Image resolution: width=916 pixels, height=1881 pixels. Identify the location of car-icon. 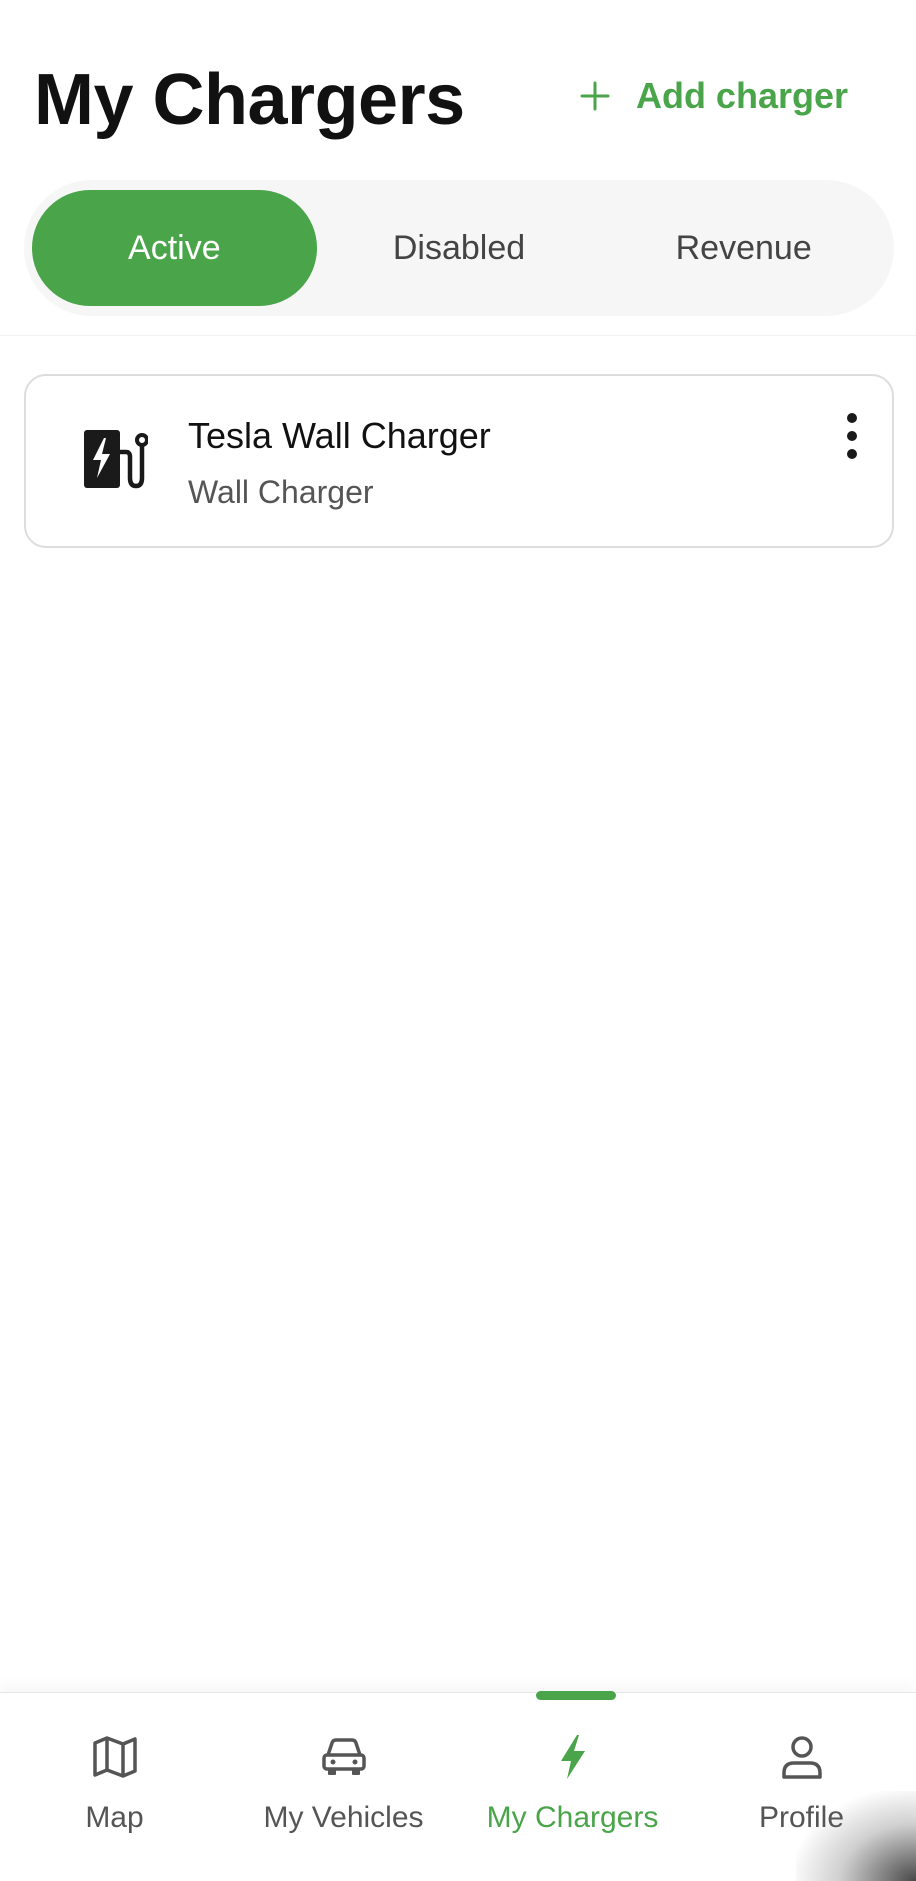
(343, 1756).